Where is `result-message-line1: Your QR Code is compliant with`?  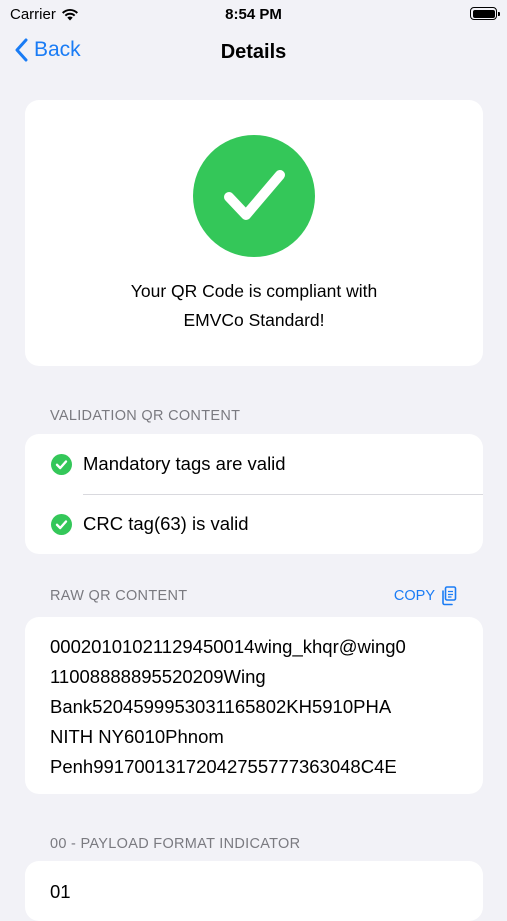
result-message-line1: Your QR Code is compliant with is located at coordinates (254, 291).